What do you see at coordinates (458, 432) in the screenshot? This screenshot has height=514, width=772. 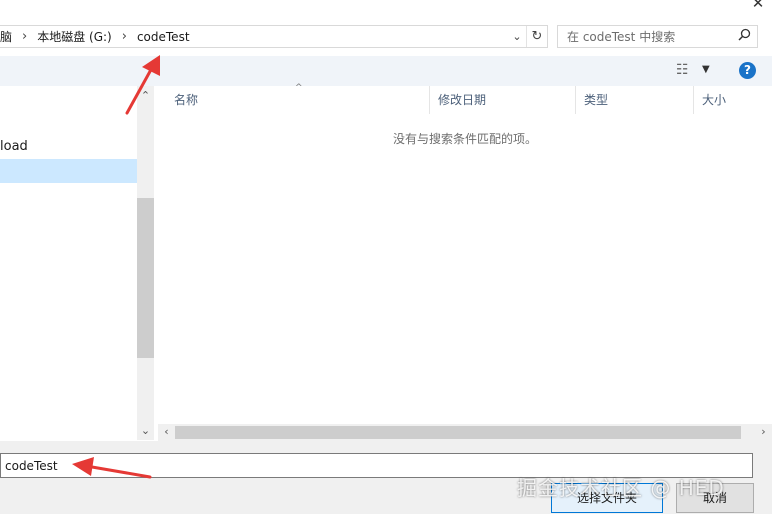 I see `horizontal-scroll-thumb` at bounding box center [458, 432].